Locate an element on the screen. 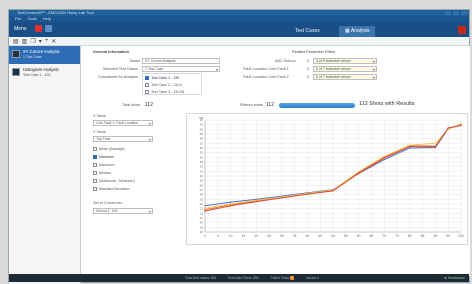 Image resolution: width=472 pixels, height=284 pixels. close-window-button is located at coordinates (464, 13).